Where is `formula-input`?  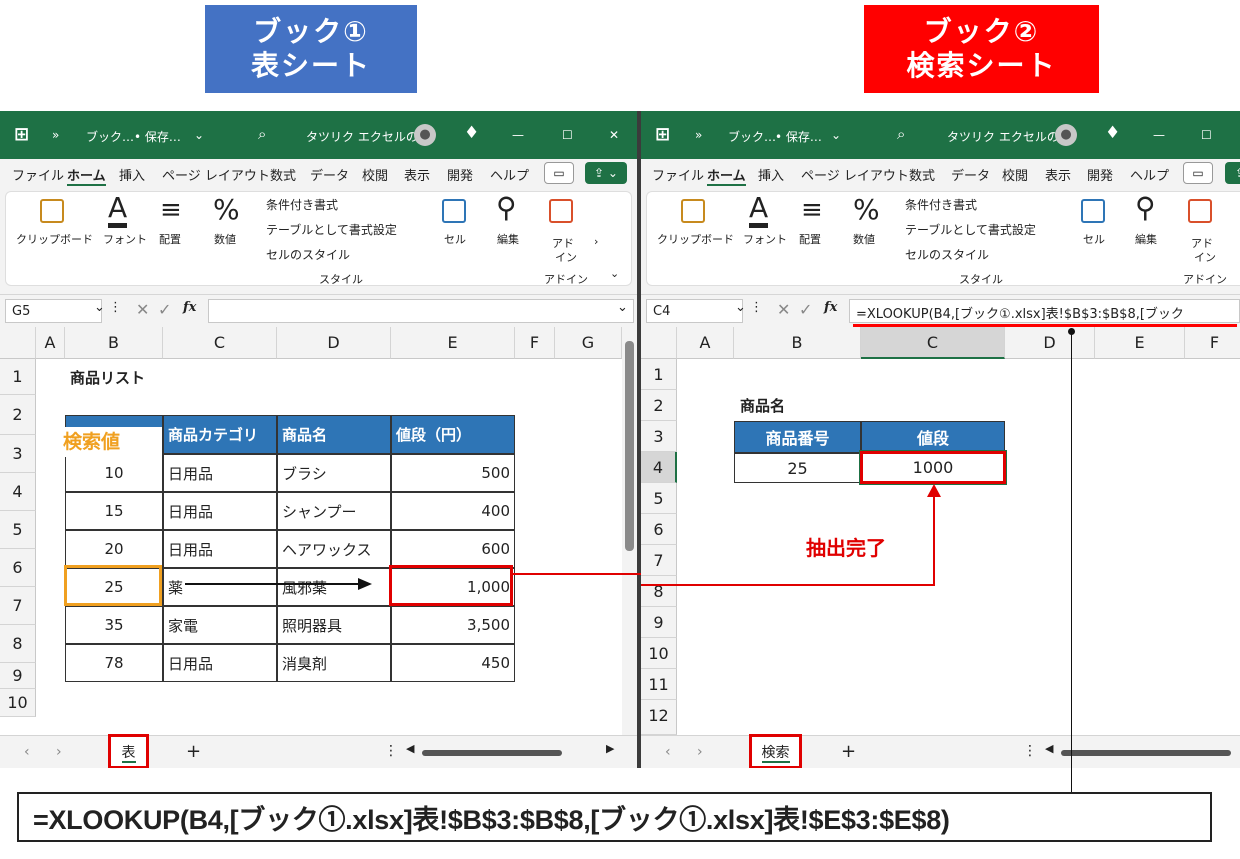
formula-input is located at coordinates (421, 311).